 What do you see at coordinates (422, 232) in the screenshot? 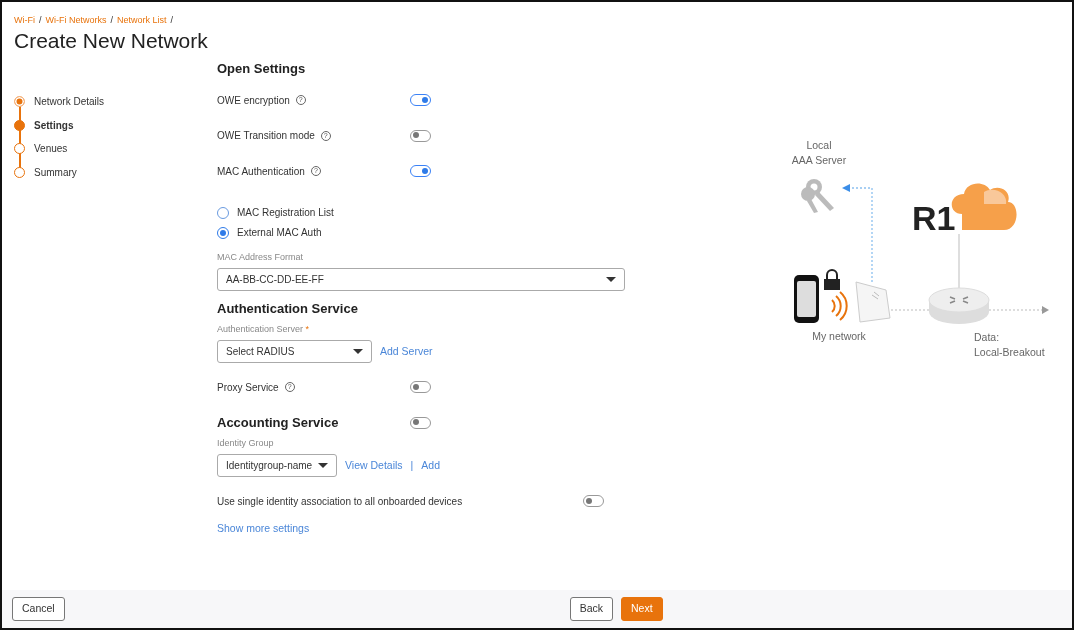
I see `radio-option: External MAC Auth` at bounding box center [422, 232].